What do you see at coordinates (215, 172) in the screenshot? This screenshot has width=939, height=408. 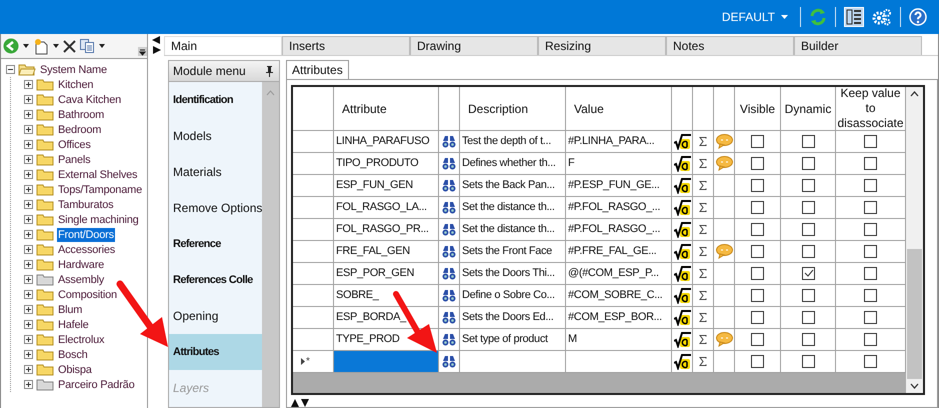 I see `module-menu-item: Materials` at bounding box center [215, 172].